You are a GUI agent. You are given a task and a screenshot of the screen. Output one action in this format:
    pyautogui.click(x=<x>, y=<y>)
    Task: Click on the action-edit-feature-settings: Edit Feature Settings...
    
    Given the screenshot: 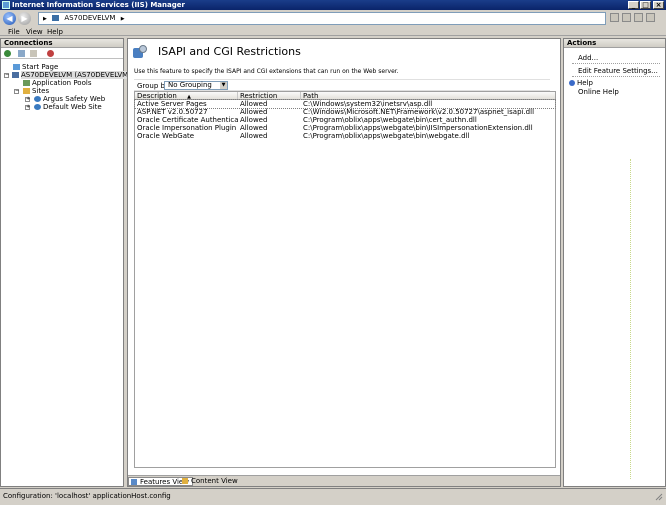 What is the action you would take?
    pyautogui.click(x=618, y=71)
    